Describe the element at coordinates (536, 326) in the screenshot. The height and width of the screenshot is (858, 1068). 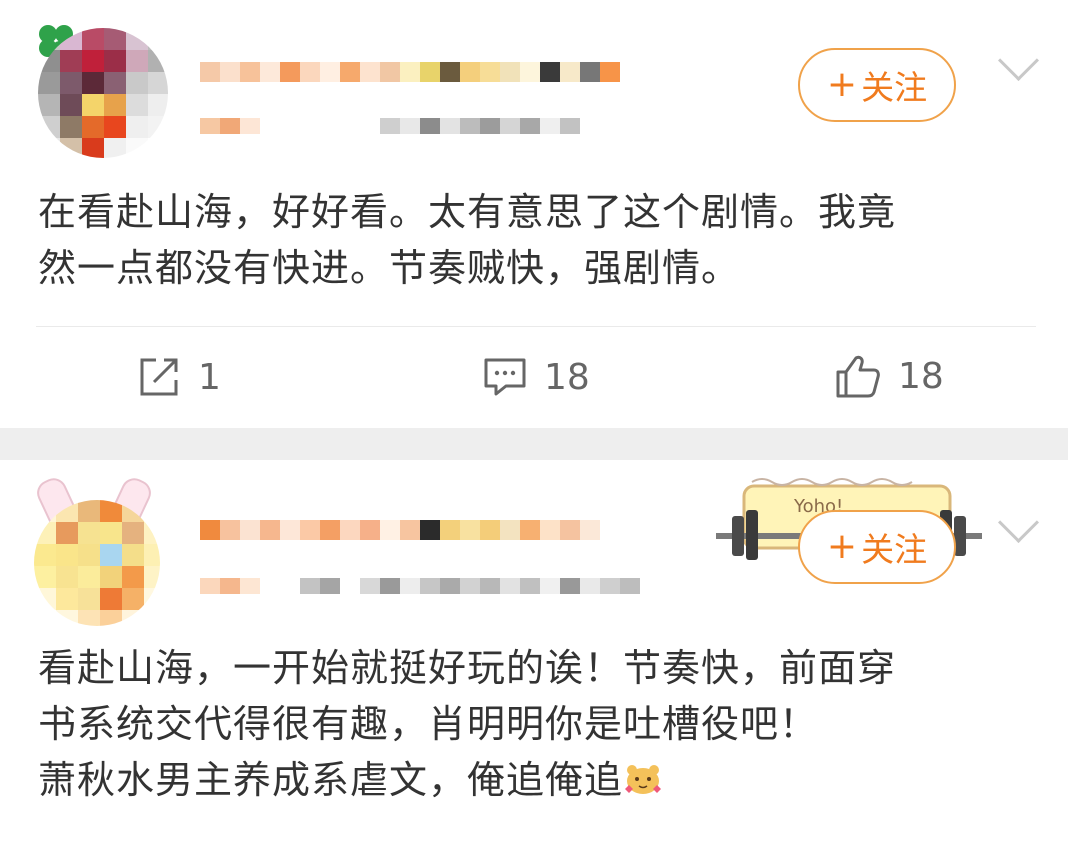
I see `divider` at that location.